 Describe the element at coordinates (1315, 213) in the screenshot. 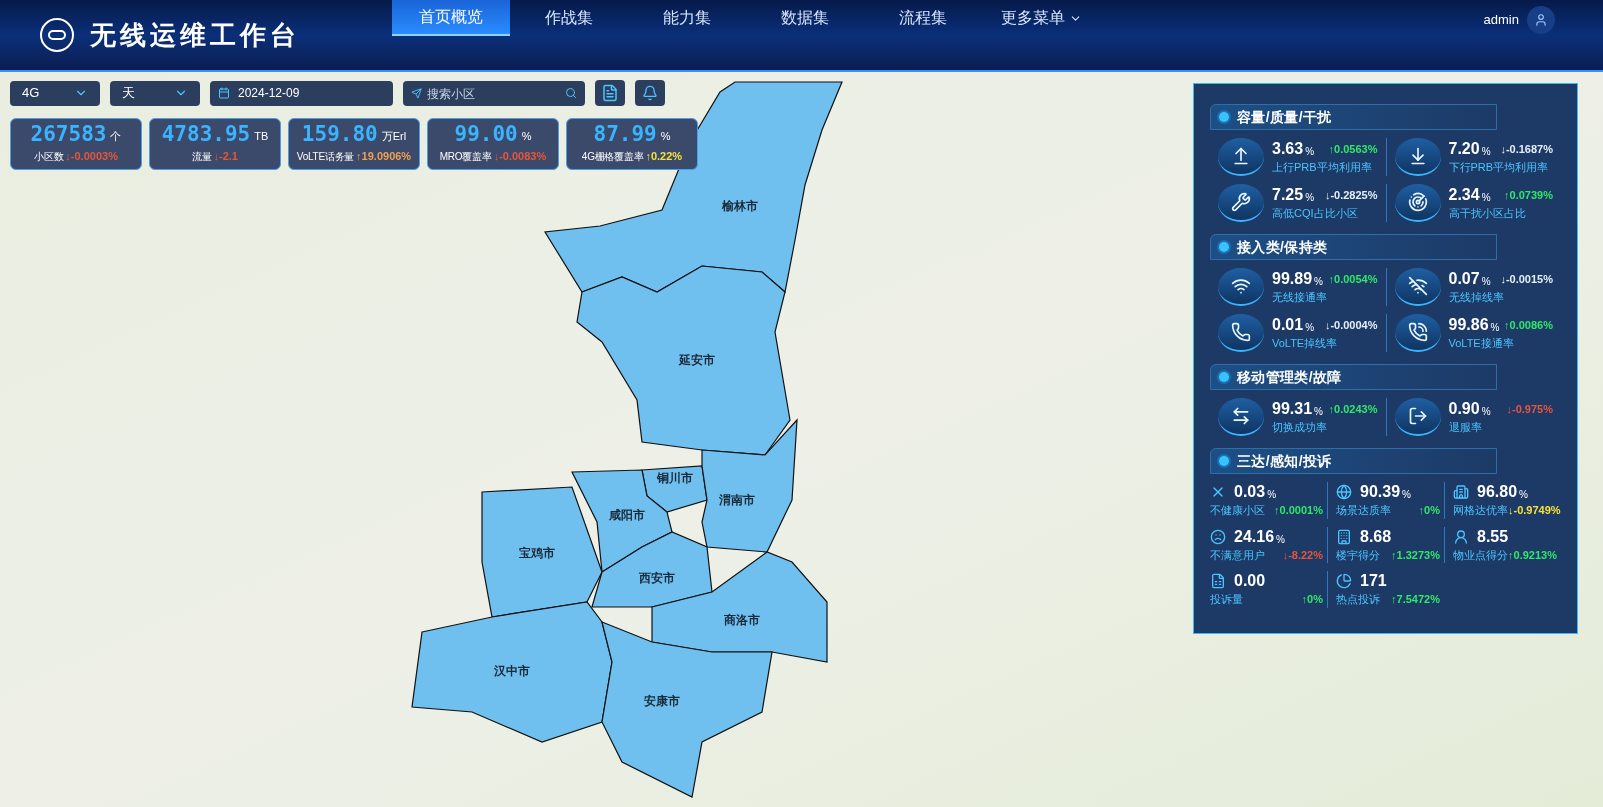

I see `metric-label: 高低CQI占比小区` at that location.